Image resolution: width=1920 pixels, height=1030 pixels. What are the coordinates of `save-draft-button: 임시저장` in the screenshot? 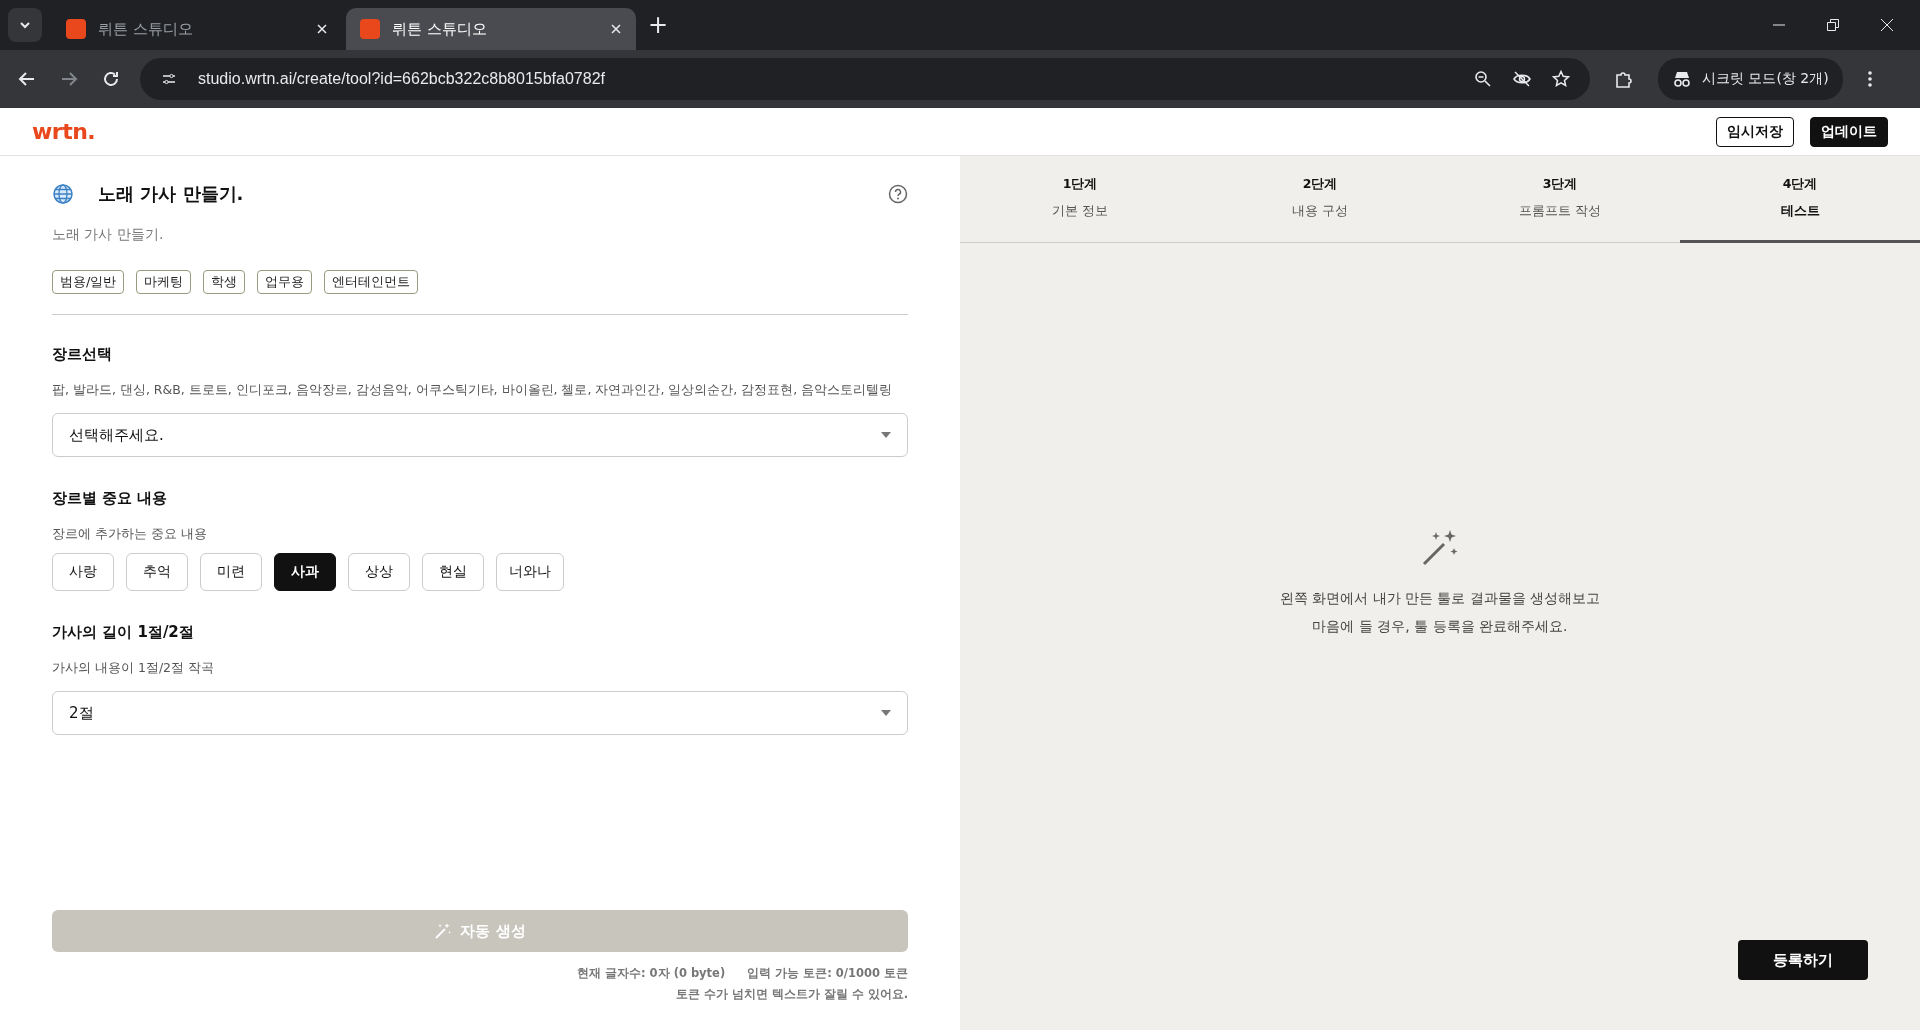 It's located at (1755, 131).